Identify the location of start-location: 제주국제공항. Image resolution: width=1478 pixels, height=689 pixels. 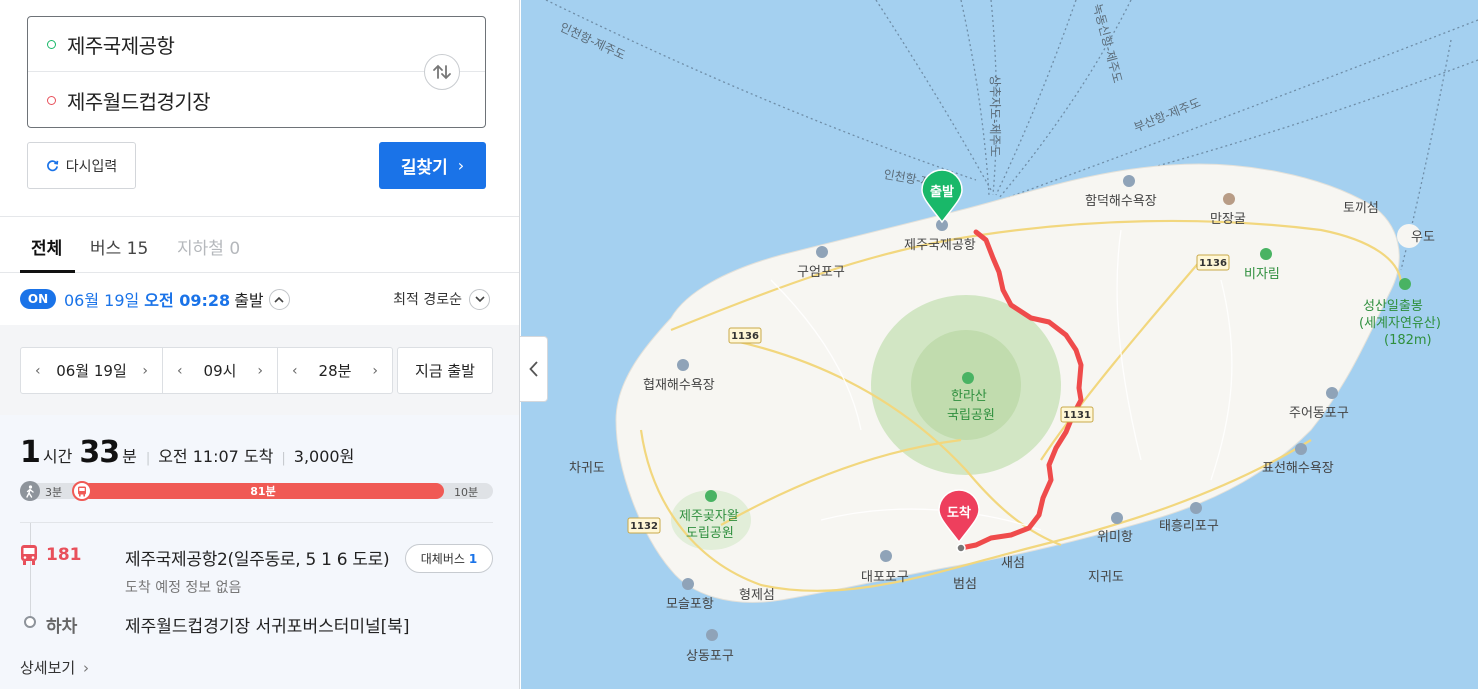
(121, 44).